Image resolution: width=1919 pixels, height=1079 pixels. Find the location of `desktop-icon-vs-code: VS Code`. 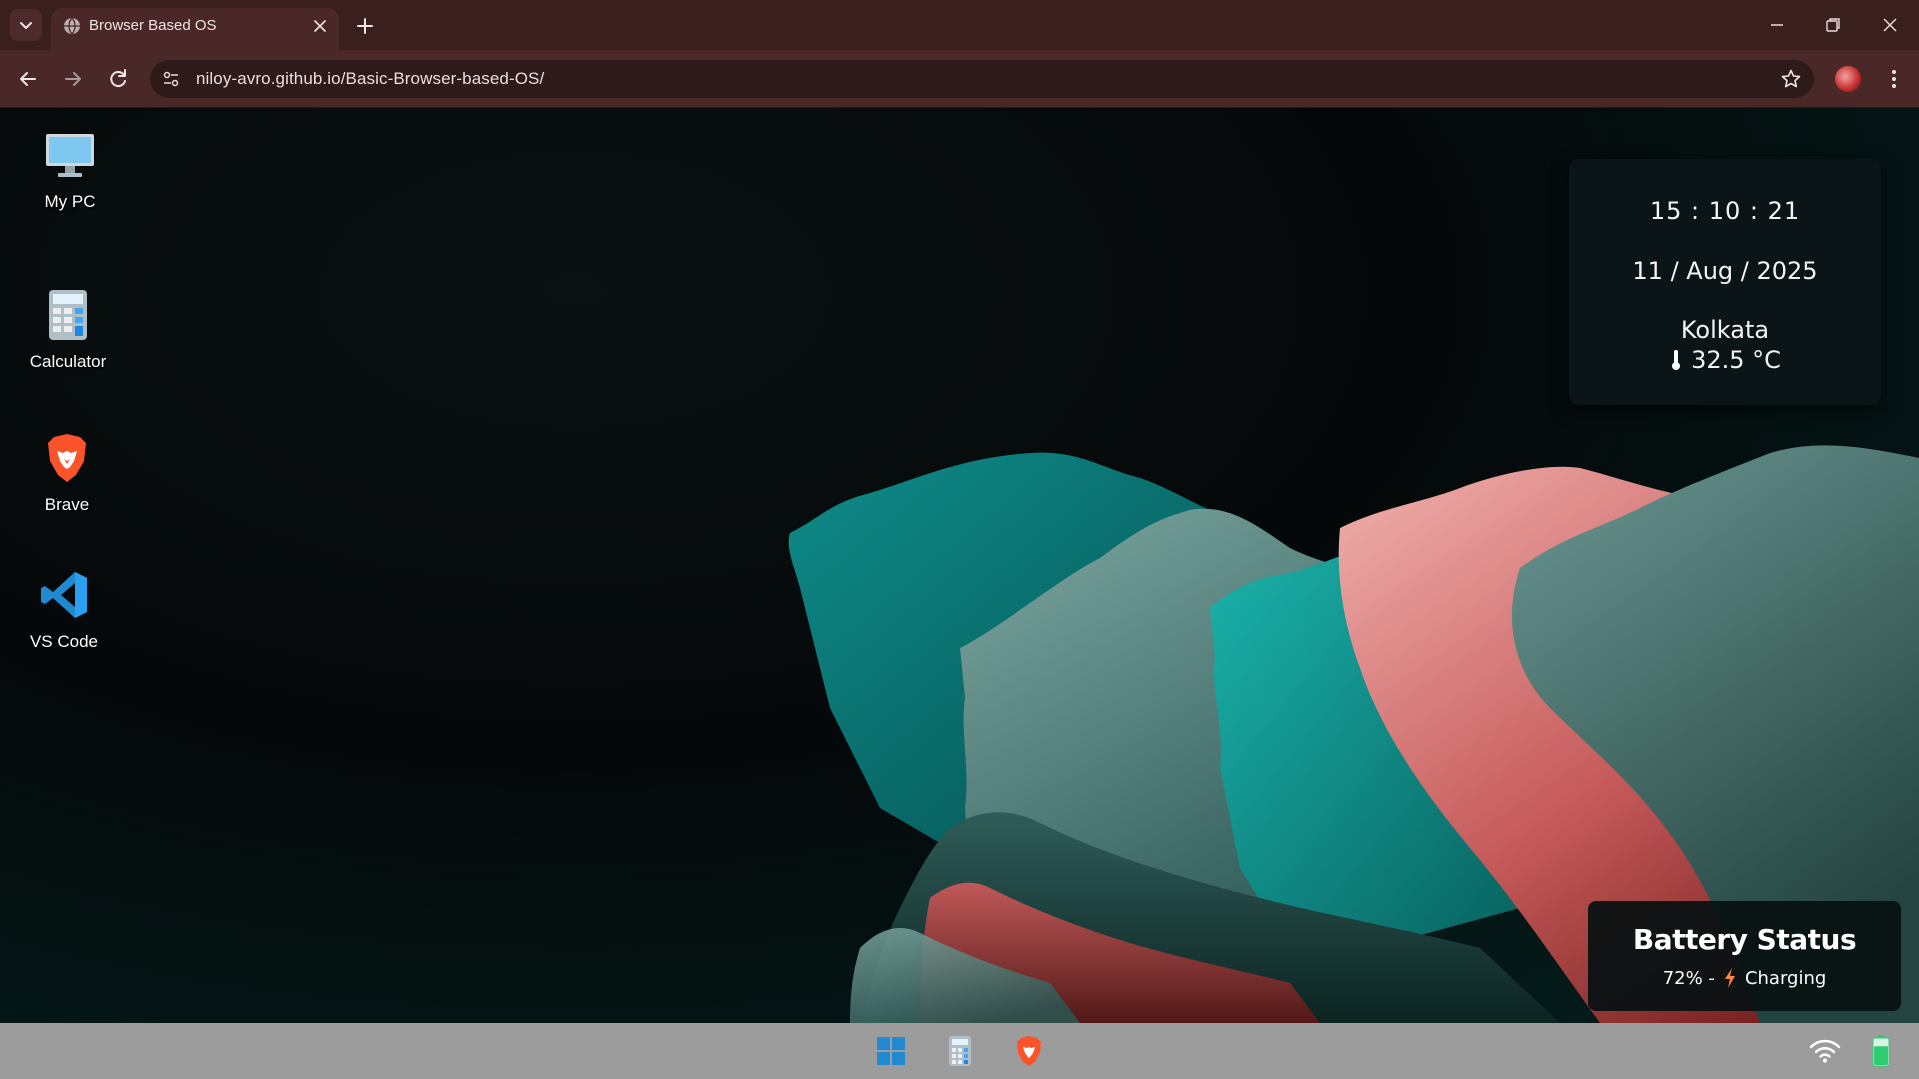

desktop-icon-vs-code: VS Code is located at coordinates (64, 610).